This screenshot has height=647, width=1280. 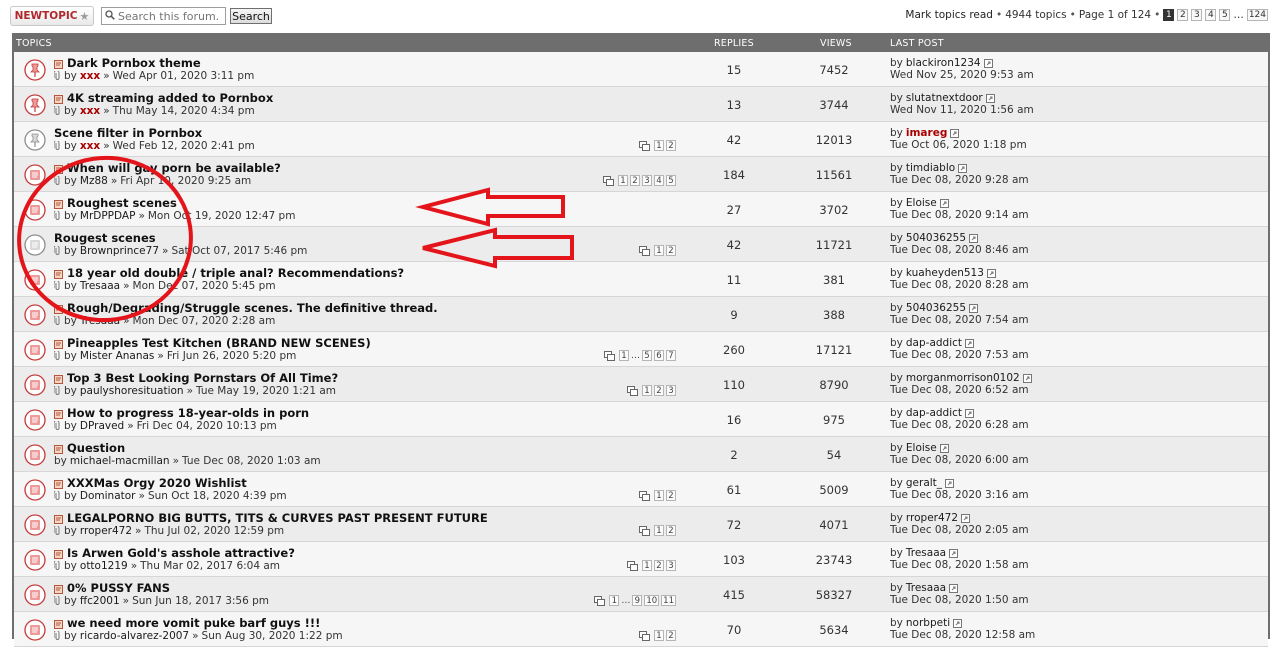 What do you see at coordinates (943, 63) in the screenshot?
I see `last-post-author-link: blackiron1234` at bounding box center [943, 63].